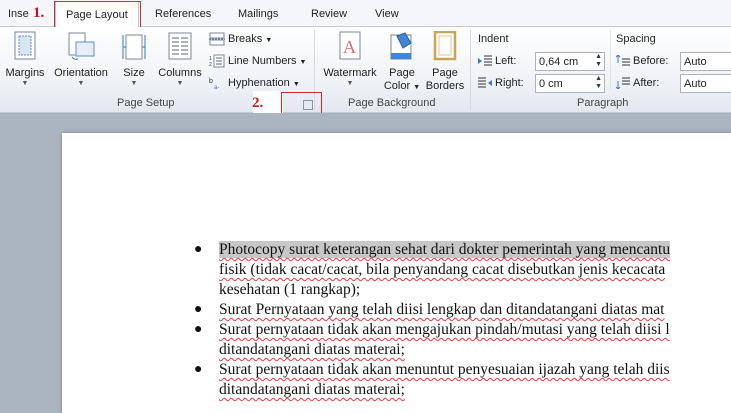 Image resolution: width=731 pixels, height=413 pixels. I want to click on size-icon, so click(134, 47).